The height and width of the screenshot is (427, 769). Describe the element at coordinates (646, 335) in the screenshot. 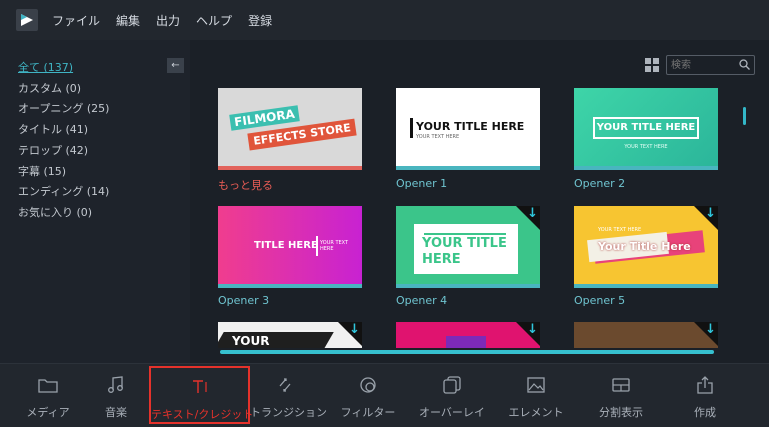

I see `title-thumbnail-row3-3: ↓` at that location.